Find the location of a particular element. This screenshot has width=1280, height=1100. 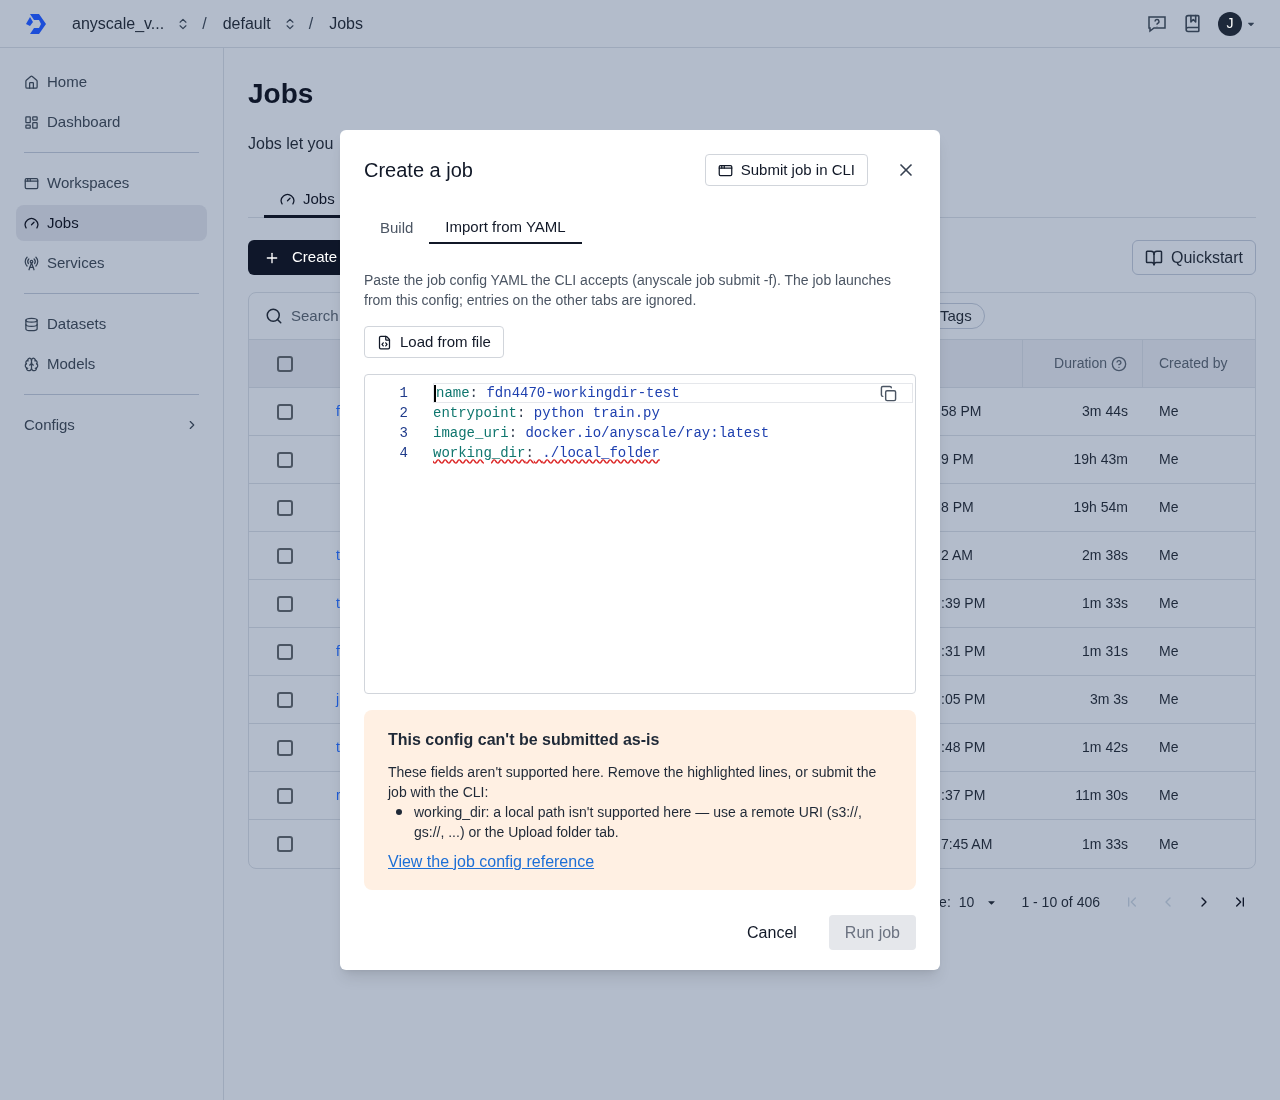

tab: Import from YAML is located at coordinates (505, 228).